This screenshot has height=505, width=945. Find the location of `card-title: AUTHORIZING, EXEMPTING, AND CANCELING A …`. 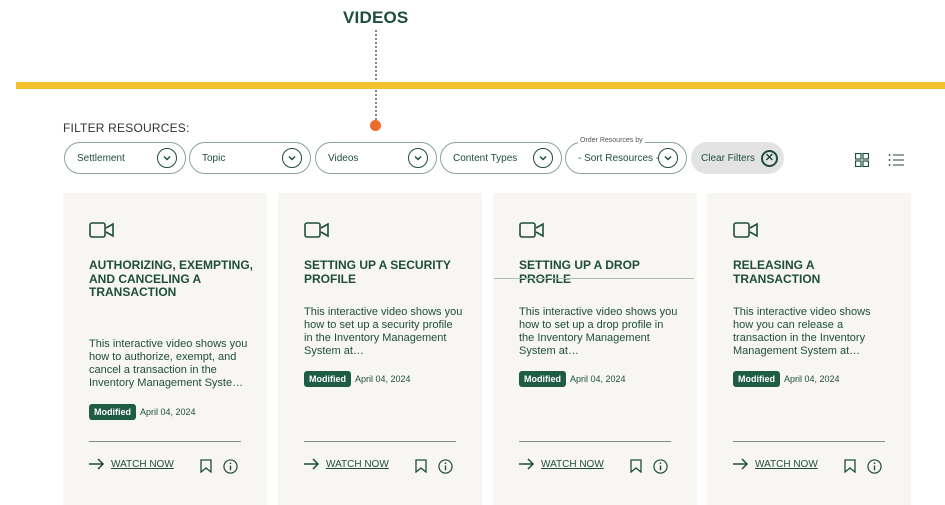

card-title: AUTHORIZING, EXEMPTING, AND CANCELING A … is located at coordinates (174, 279).